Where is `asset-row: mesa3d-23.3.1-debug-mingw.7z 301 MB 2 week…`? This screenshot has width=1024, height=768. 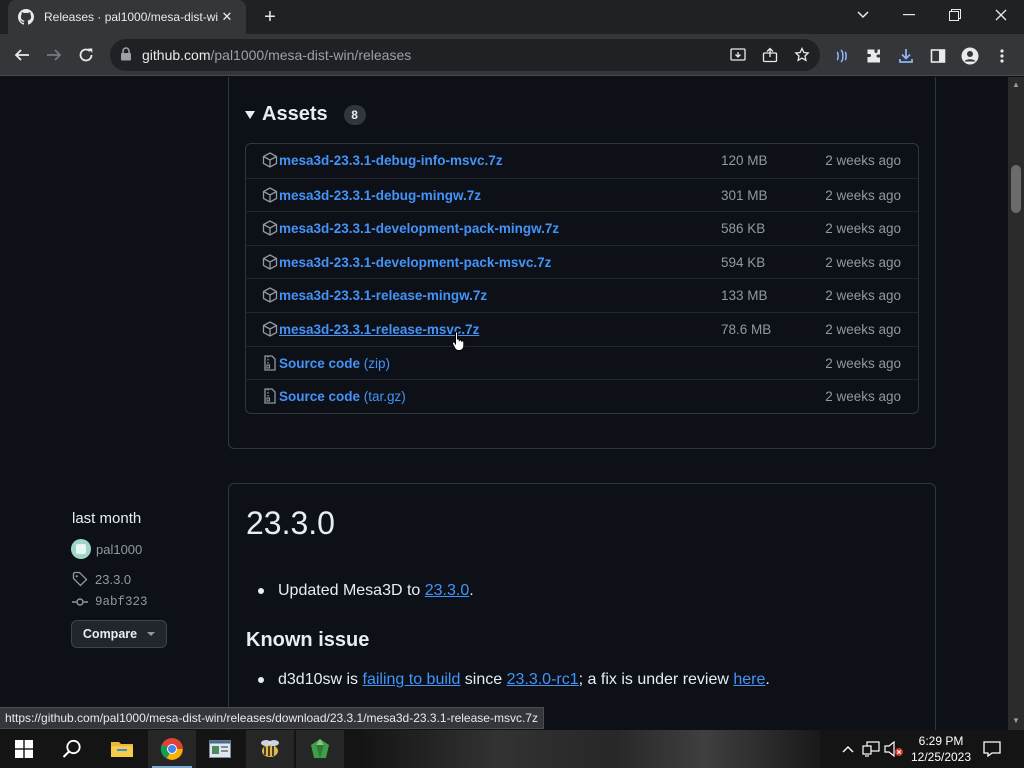
asset-row: mesa3d-23.3.1-debug-mingw.7z 301 MB 2 week… is located at coordinates (582, 194).